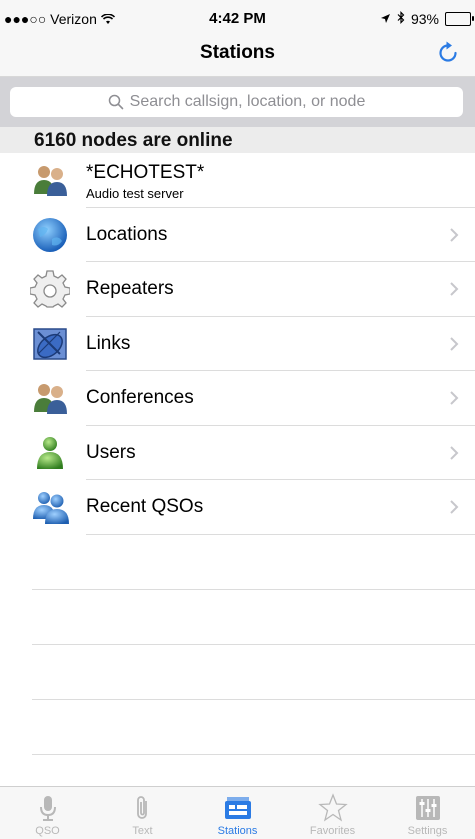 The image size is (475, 839). I want to click on list-item-label: Links, so click(108, 343).